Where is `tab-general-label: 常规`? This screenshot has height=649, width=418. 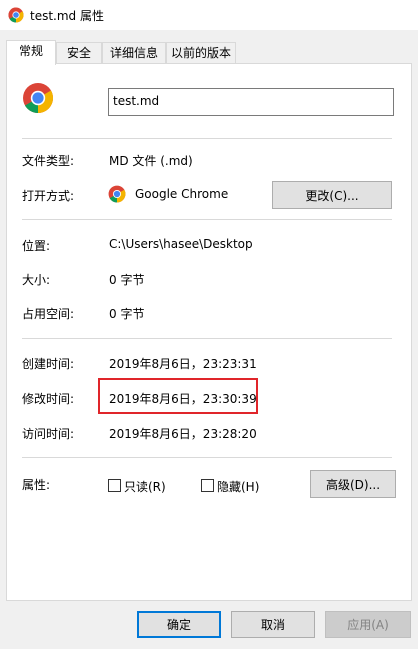 tab-general-label: 常规 is located at coordinates (30, 51).